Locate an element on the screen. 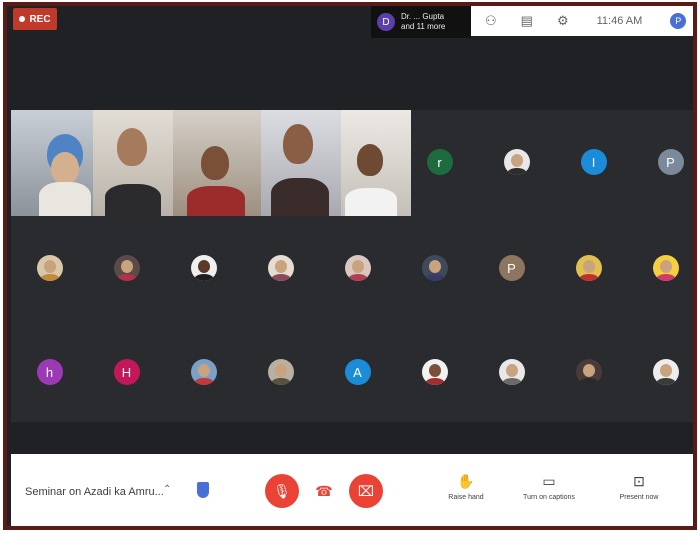 Image resolution: width=700 pixels, height=534 pixels. captions-label: Turn on captions is located at coordinates (549, 497).